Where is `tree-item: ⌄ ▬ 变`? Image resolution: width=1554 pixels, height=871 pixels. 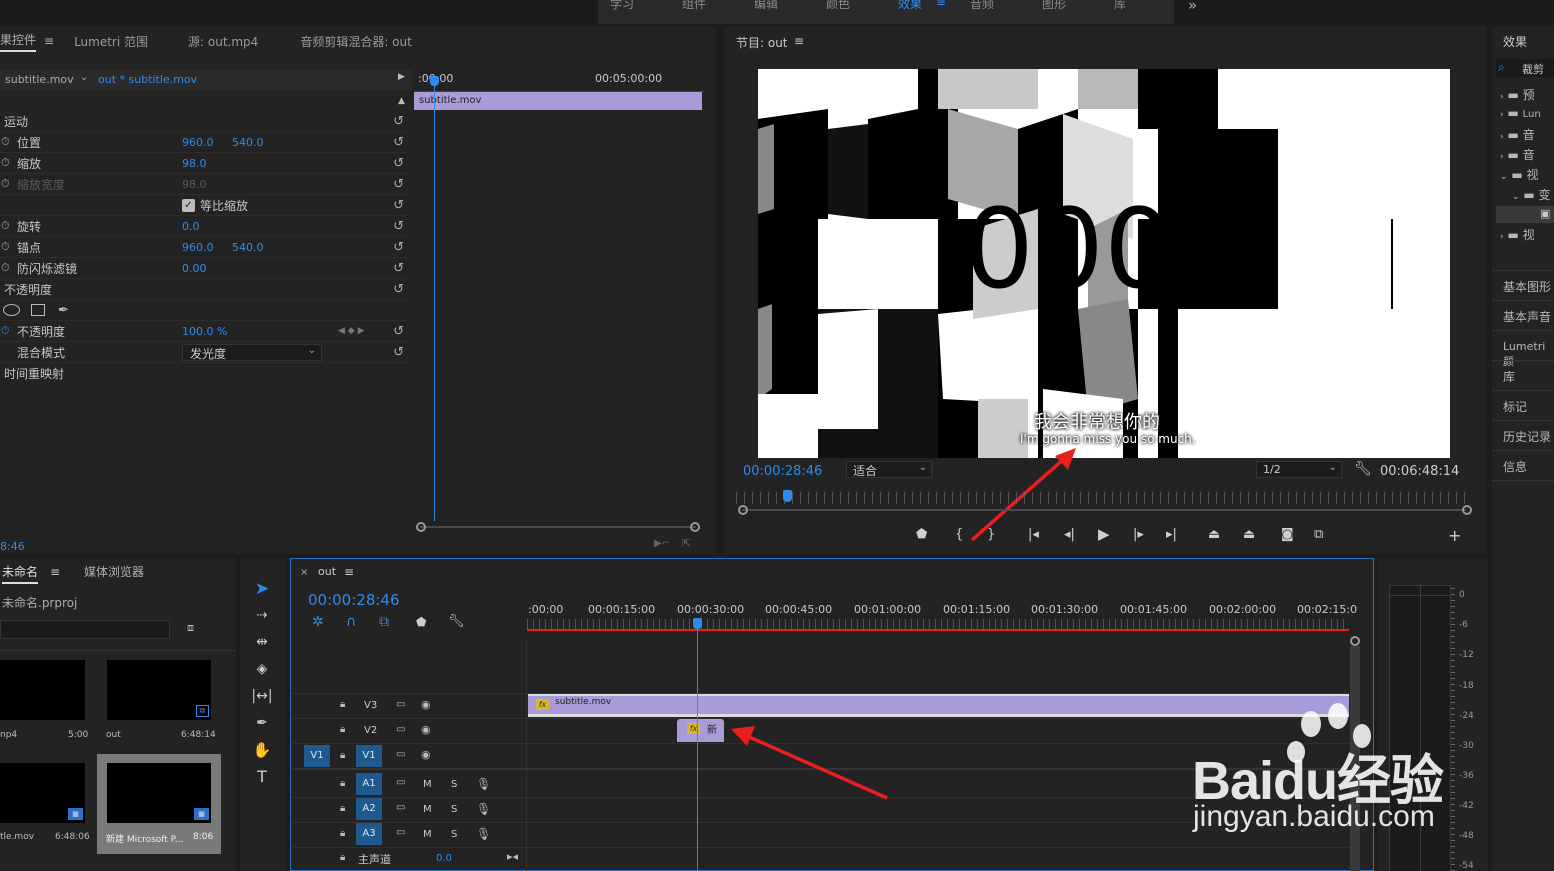 tree-item: ⌄ ▬ 变 is located at coordinates (1531, 194).